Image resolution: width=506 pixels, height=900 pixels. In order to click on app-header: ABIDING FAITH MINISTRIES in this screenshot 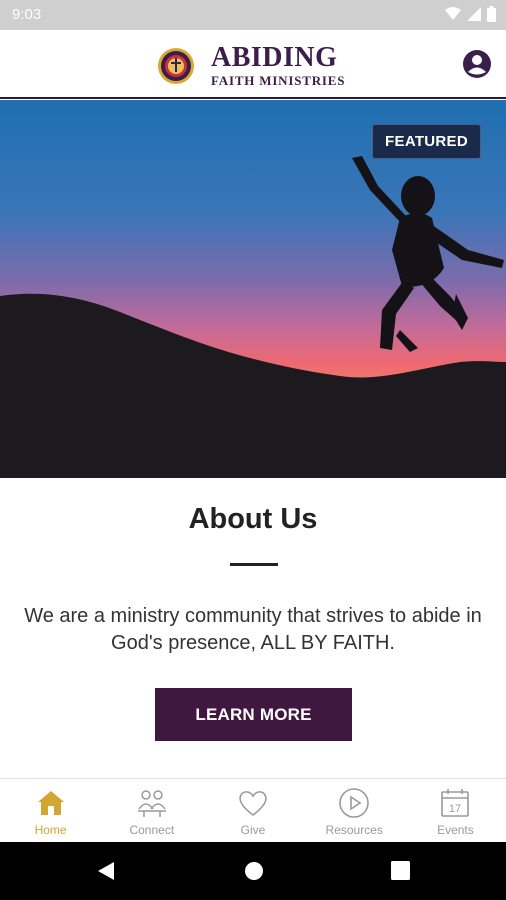, I will do `click(253, 64)`.